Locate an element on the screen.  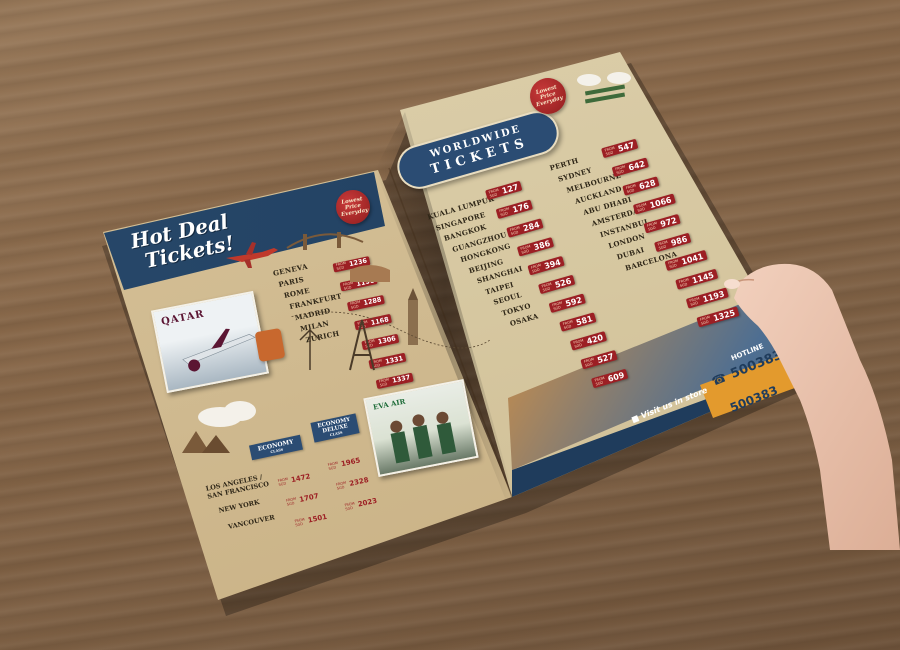
price-value: 592 is located at coordinates (573, 301).